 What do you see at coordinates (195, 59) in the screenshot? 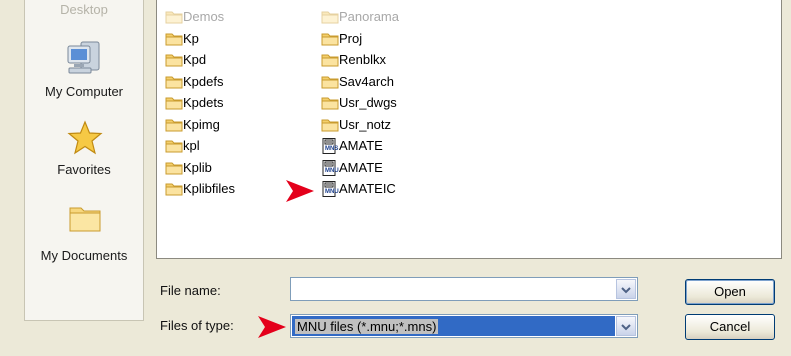
I see `file-name: Kpd` at bounding box center [195, 59].